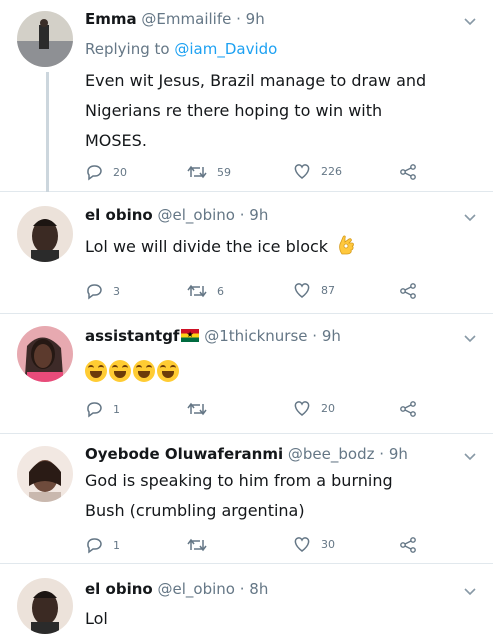  I want to click on display-name: Emma, so click(111, 19).